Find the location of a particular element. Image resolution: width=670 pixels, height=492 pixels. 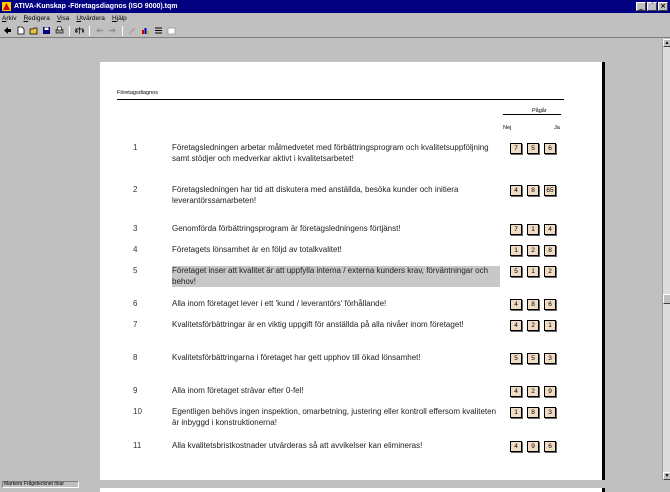

vertical-scrollbar: ▲ ▼ is located at coordinates (666, 259).